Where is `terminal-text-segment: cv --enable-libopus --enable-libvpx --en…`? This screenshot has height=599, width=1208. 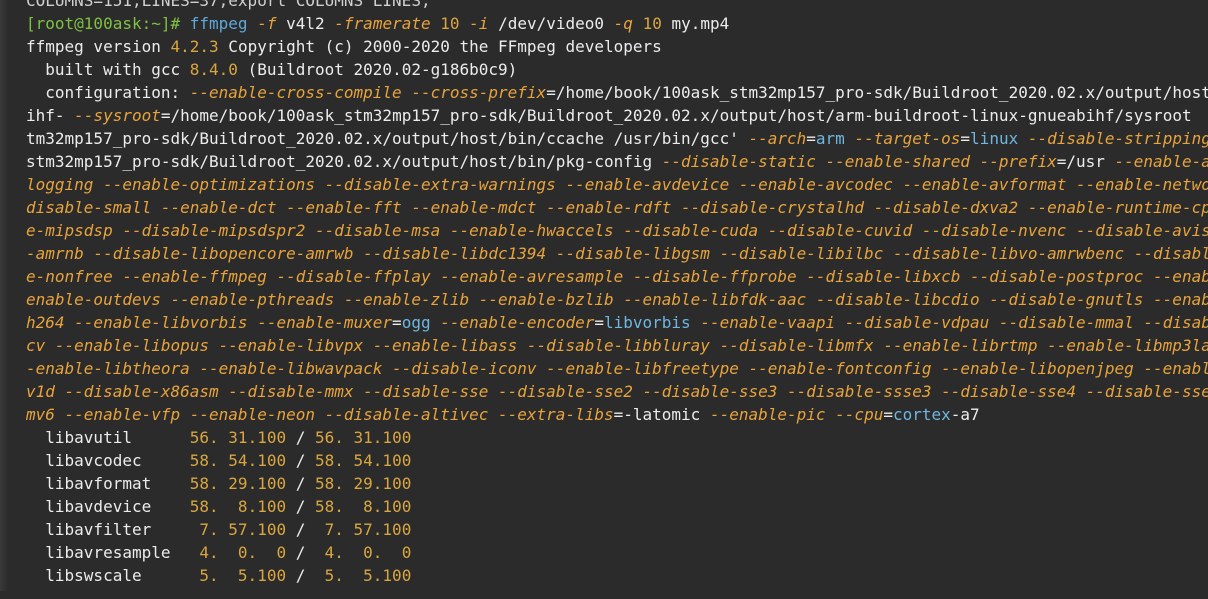
terminal-text-segment: cv --enable-libopus --enable-libvpx --en… is located at coordinates (617, 345).